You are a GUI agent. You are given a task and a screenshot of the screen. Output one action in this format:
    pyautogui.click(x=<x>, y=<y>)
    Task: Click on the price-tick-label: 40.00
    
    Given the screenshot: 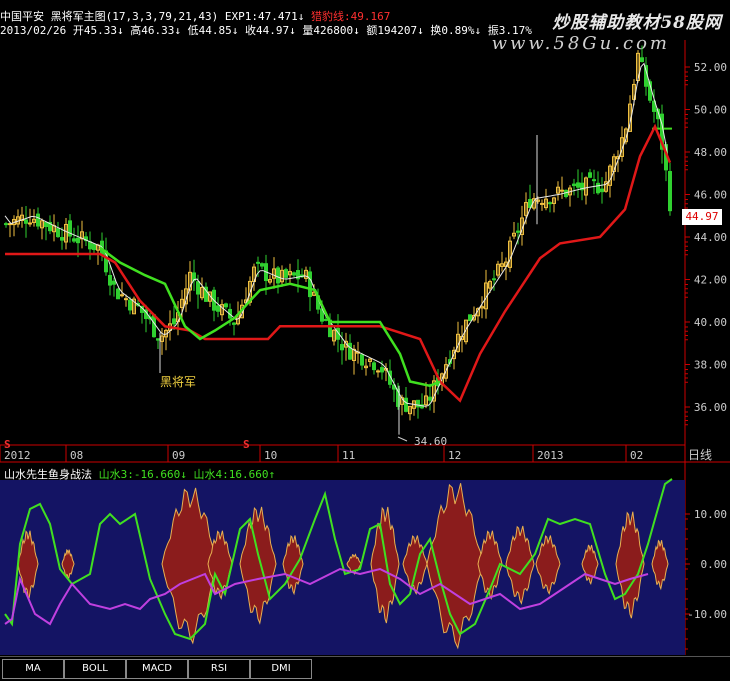 What is the action you would take?
    pyautogui.click(x=710, y=322)
    